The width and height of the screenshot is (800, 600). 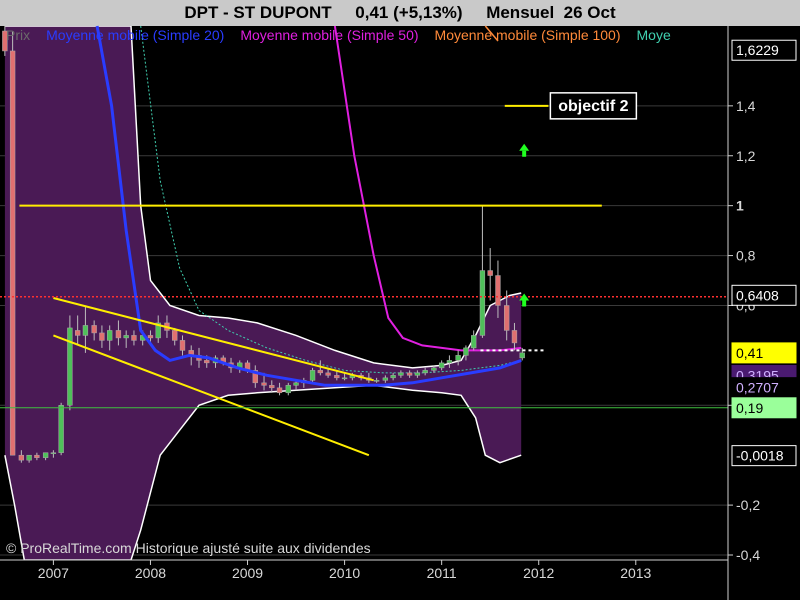 What do you see at coordinates (748, 555) in the screenshot?
I see `y-tick-label-7: -0,4` at bounding box center [748, 555].